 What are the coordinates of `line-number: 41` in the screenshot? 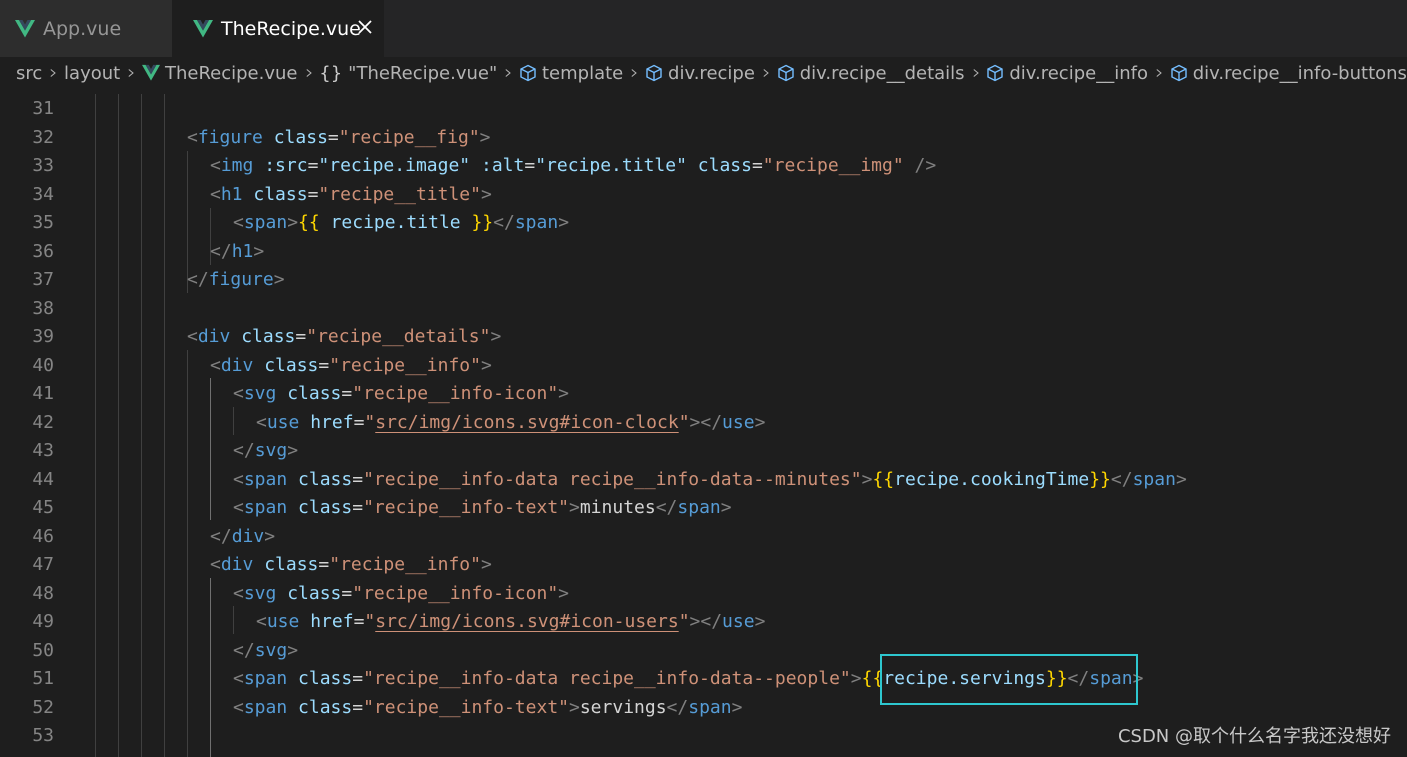 It's located at (43, 393).